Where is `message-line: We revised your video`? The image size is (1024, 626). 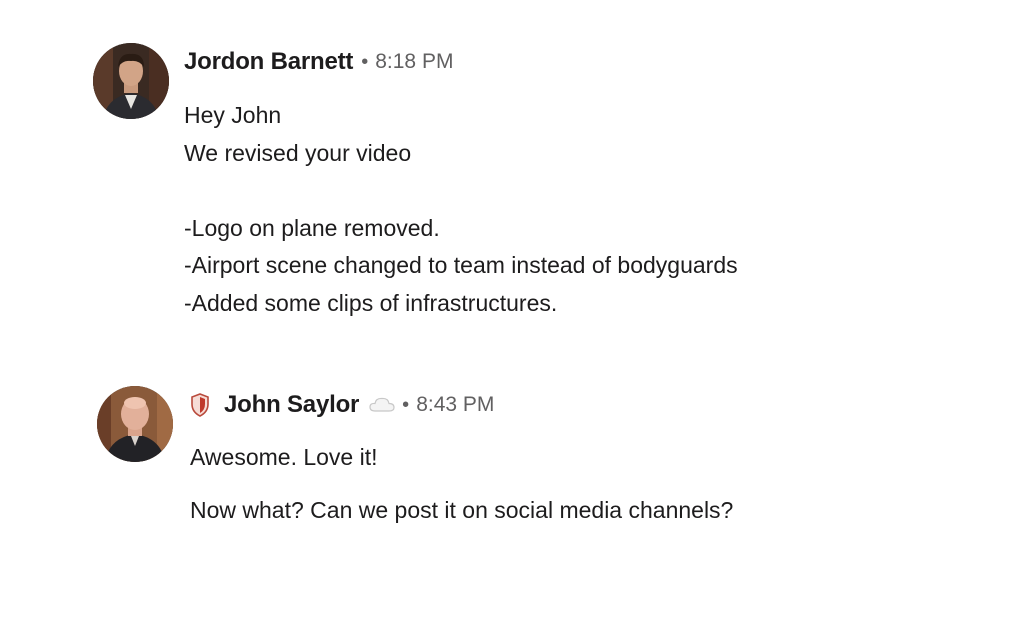
message-line: We revised your video is located at coordinates (298, 152).